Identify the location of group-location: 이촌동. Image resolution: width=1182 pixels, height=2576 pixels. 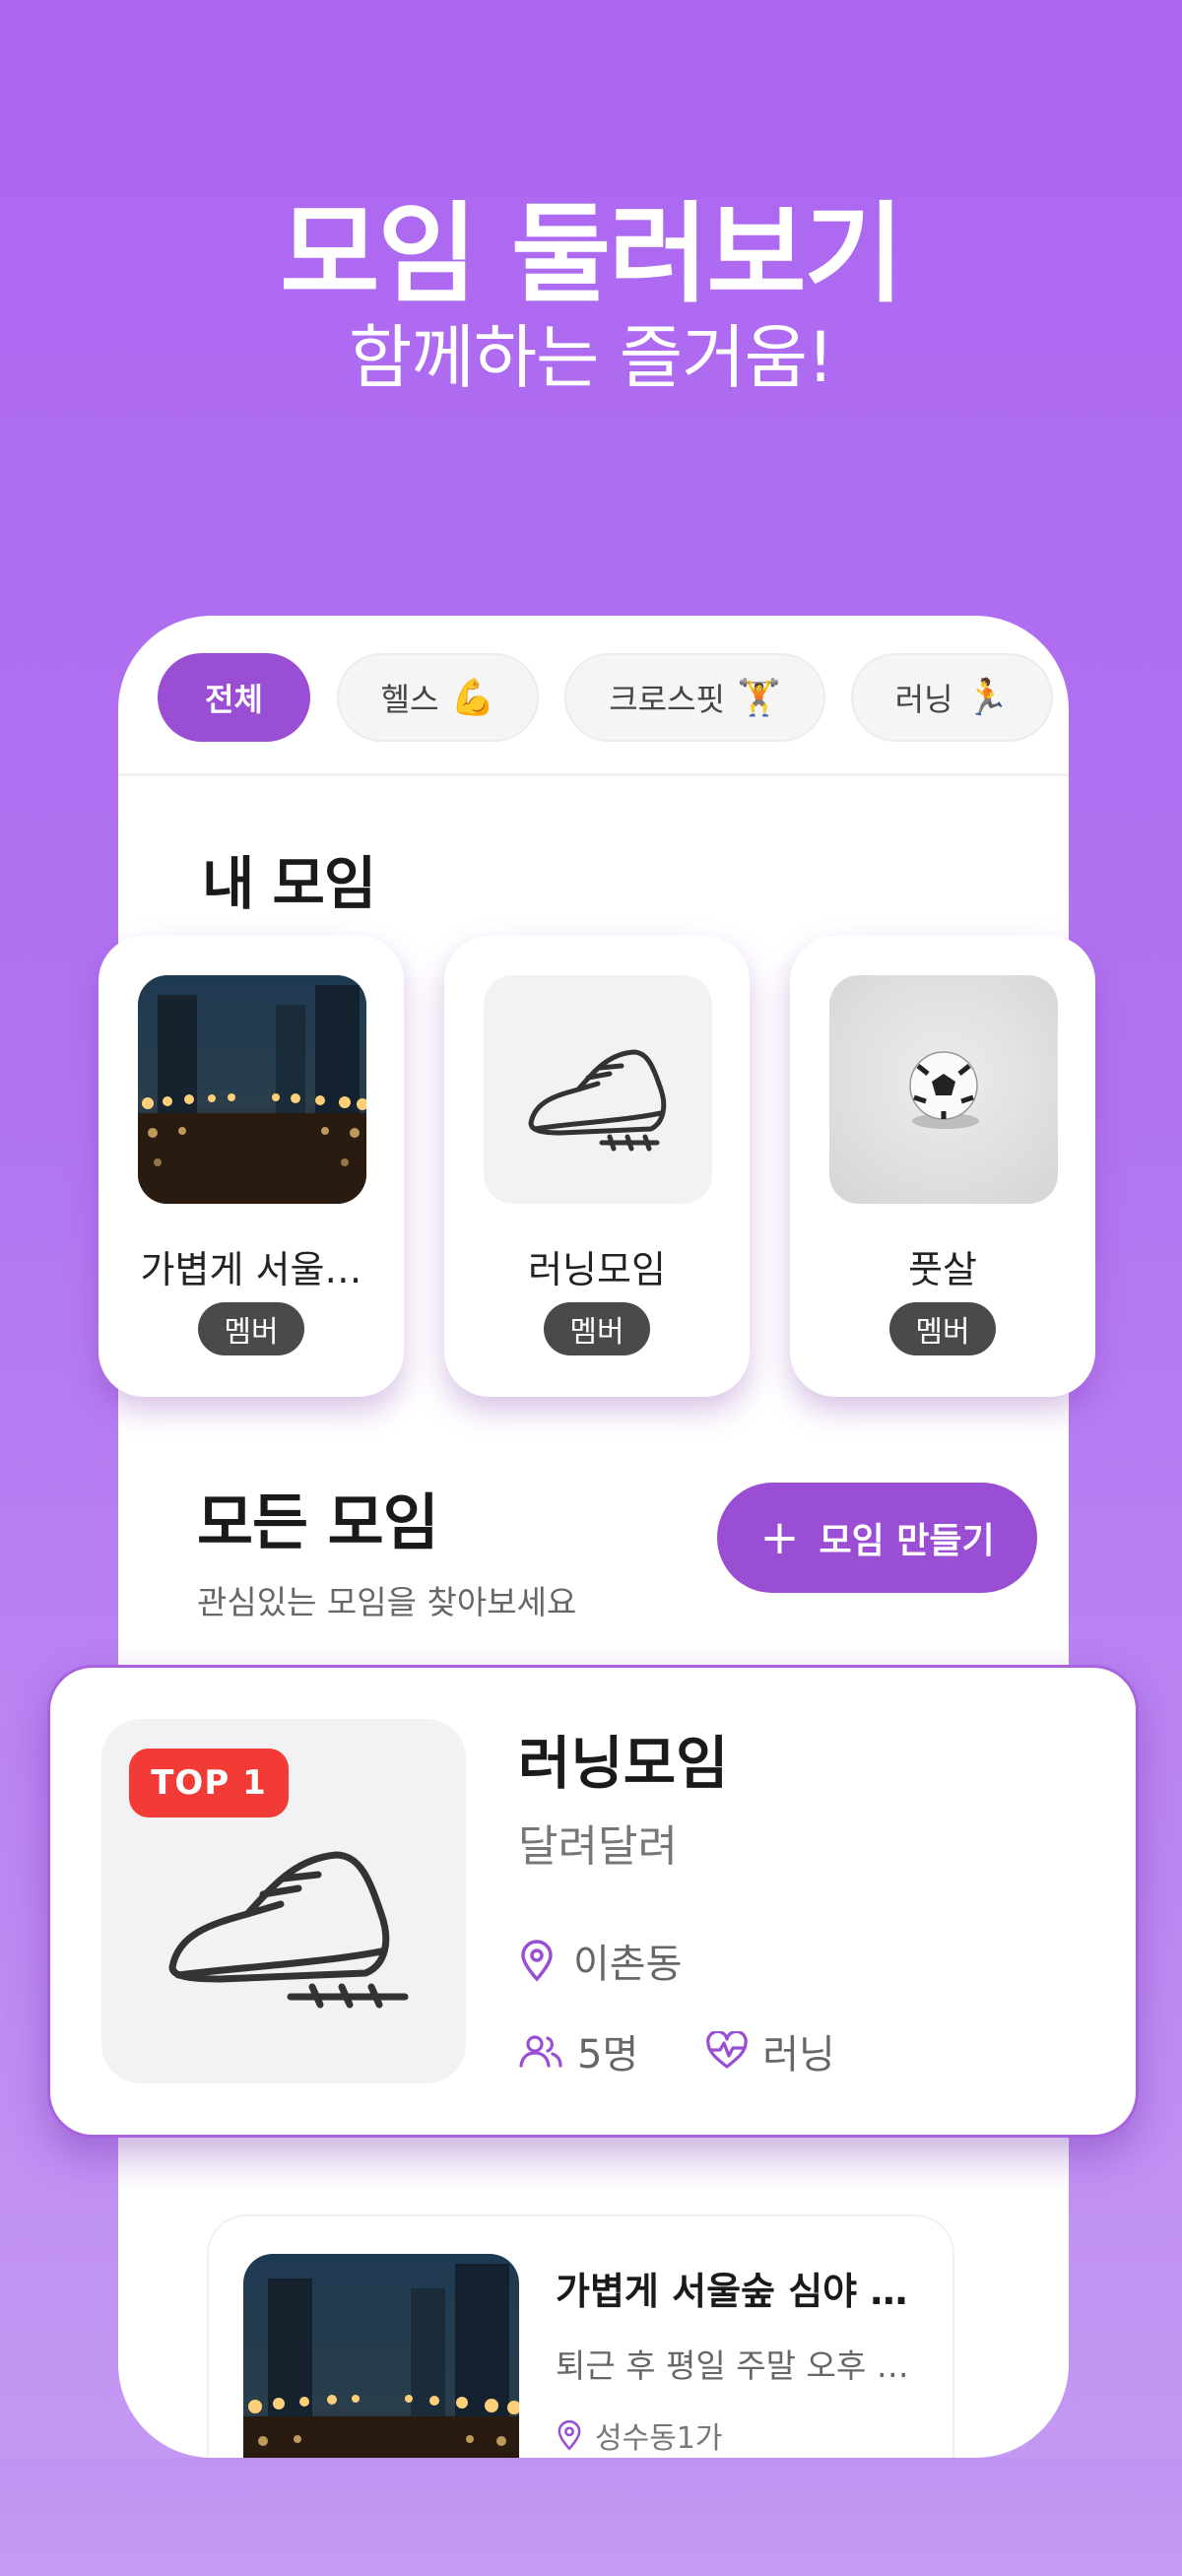
(600, 1961).